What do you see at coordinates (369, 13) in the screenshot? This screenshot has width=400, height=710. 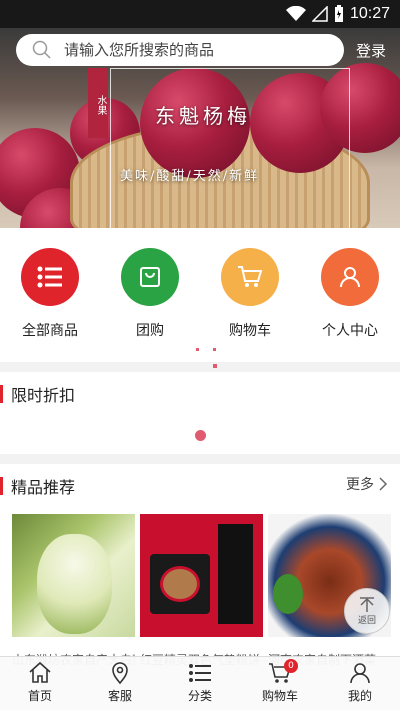 I see `status-time: 10:27` at bounding box center [369, 13].